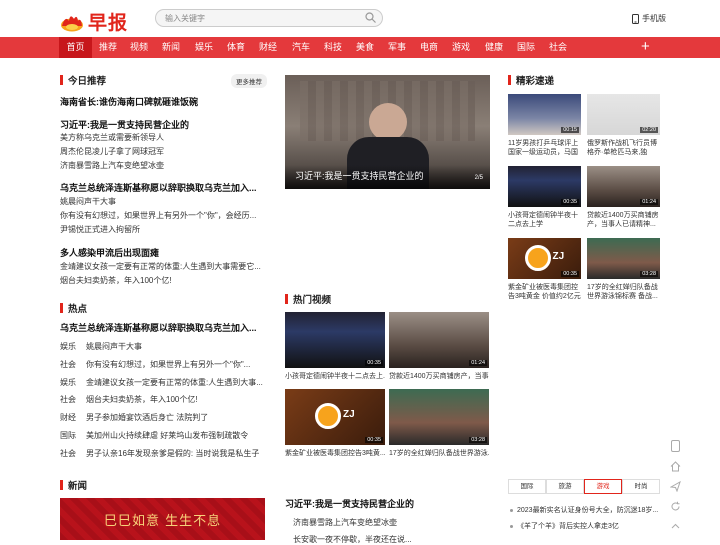 This screenshot has height=545, width=720. Describe the element at coordinates (527, 486) in the screenshot. I see `category-tab-0: 国际` at that location.